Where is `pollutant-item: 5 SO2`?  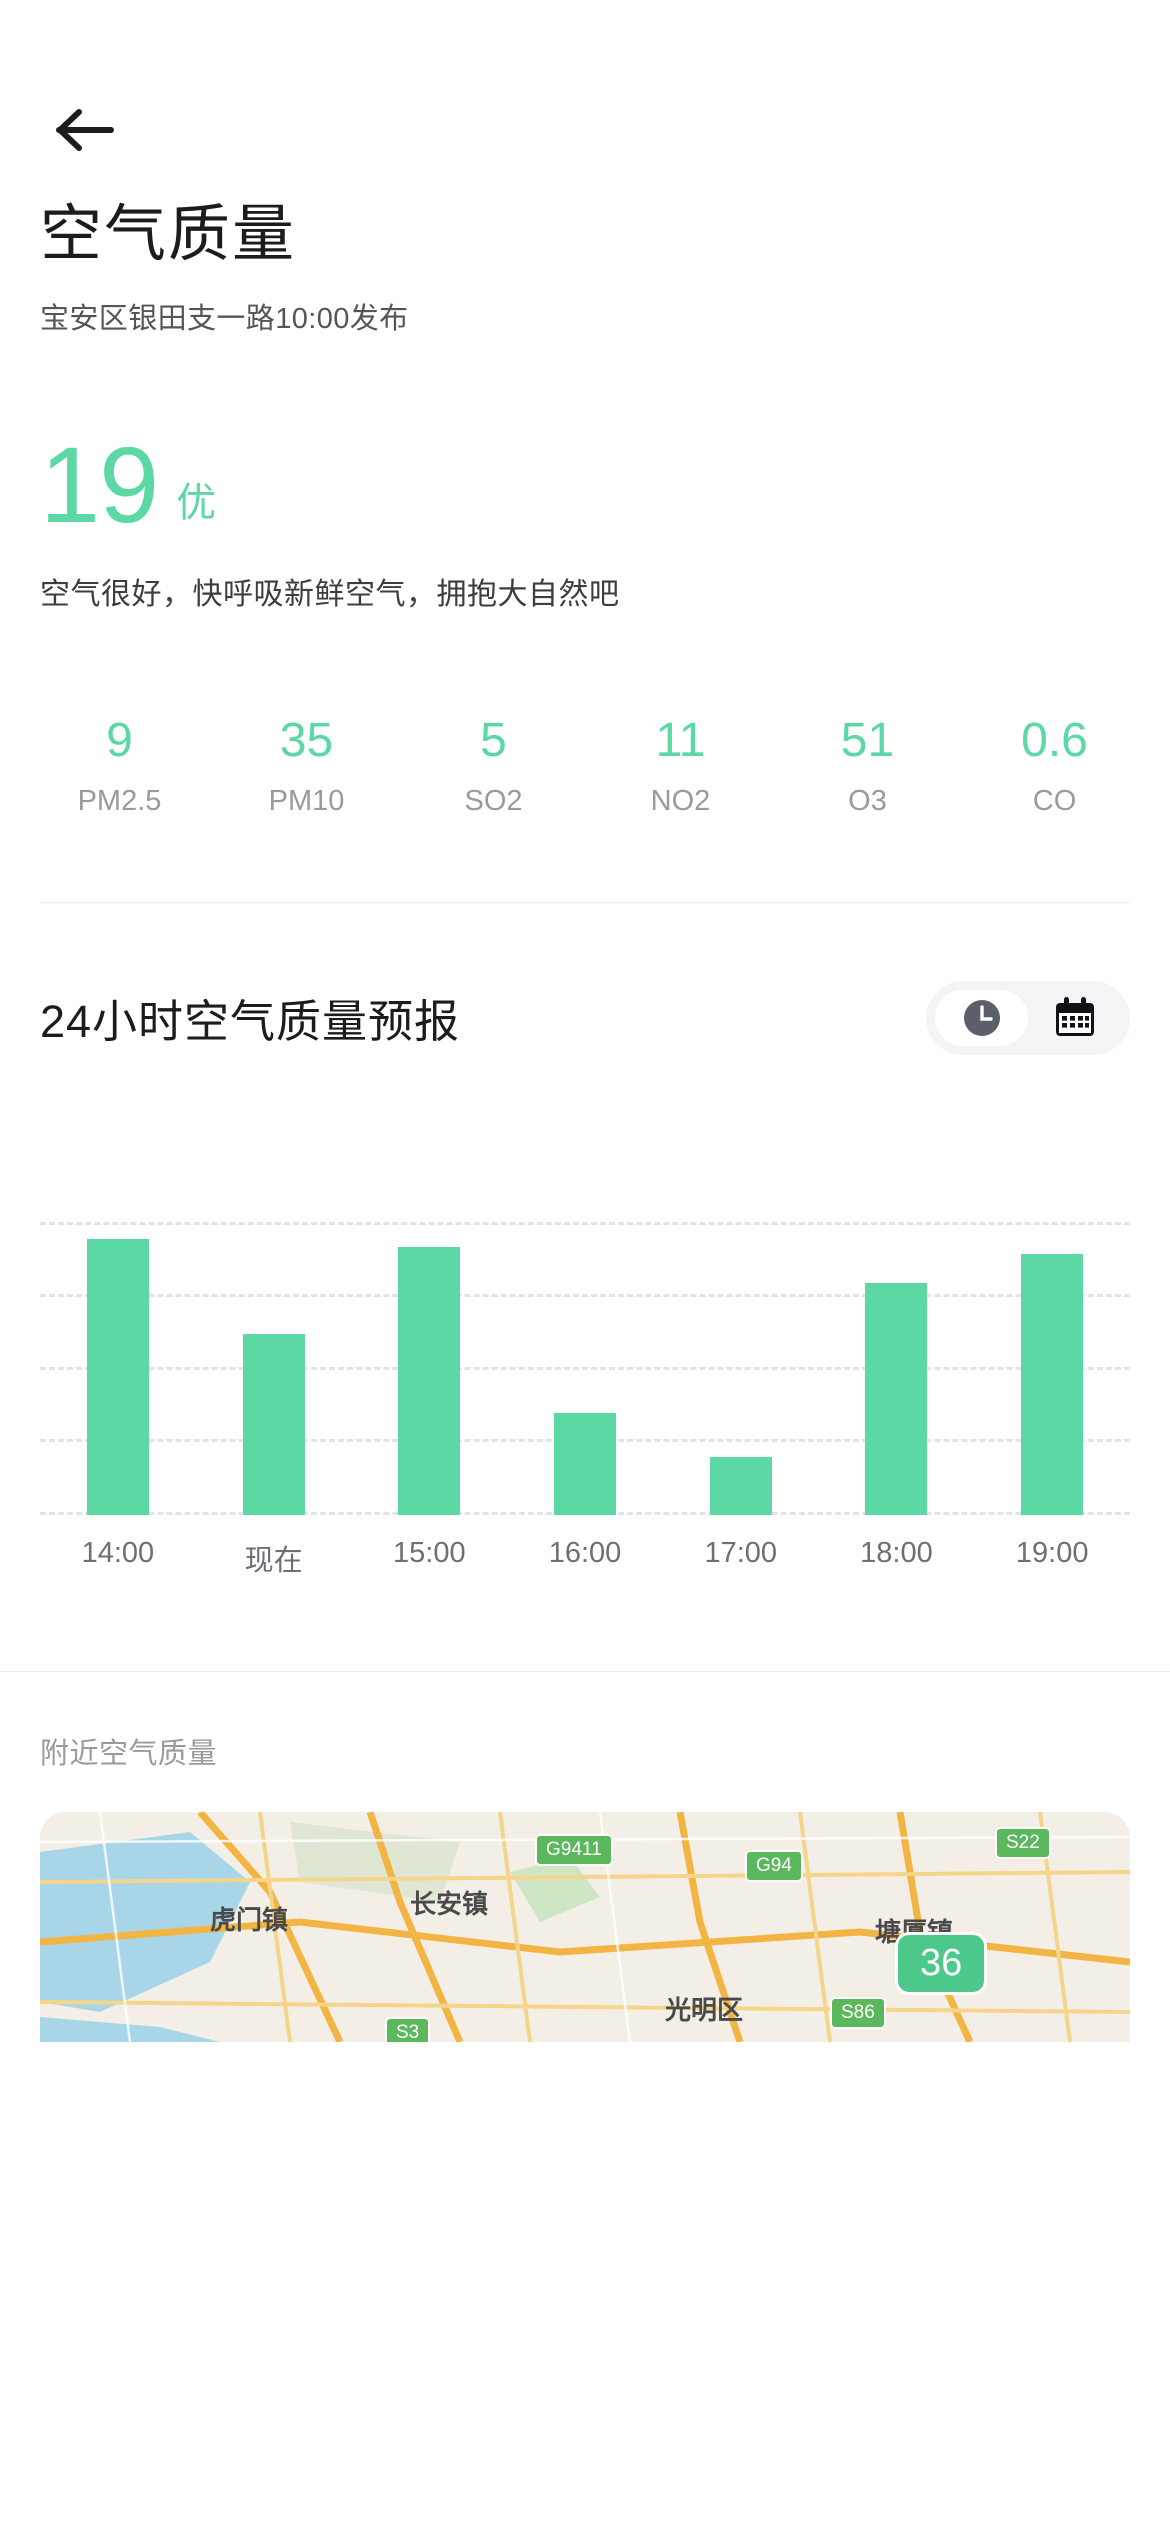 pollutant-item: 5 SO2 is located at coordinates (493, 765).